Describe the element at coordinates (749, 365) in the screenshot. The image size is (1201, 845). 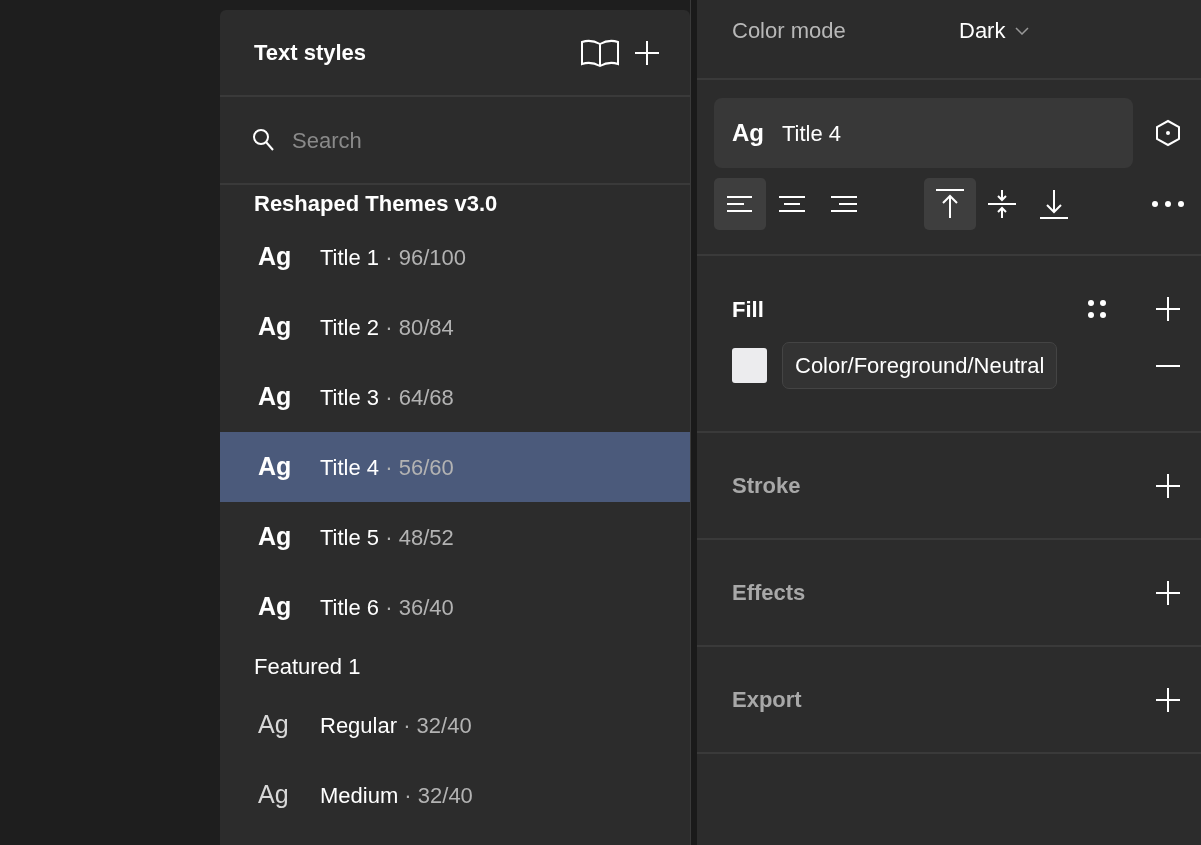
I see `color-swatch` at that location.